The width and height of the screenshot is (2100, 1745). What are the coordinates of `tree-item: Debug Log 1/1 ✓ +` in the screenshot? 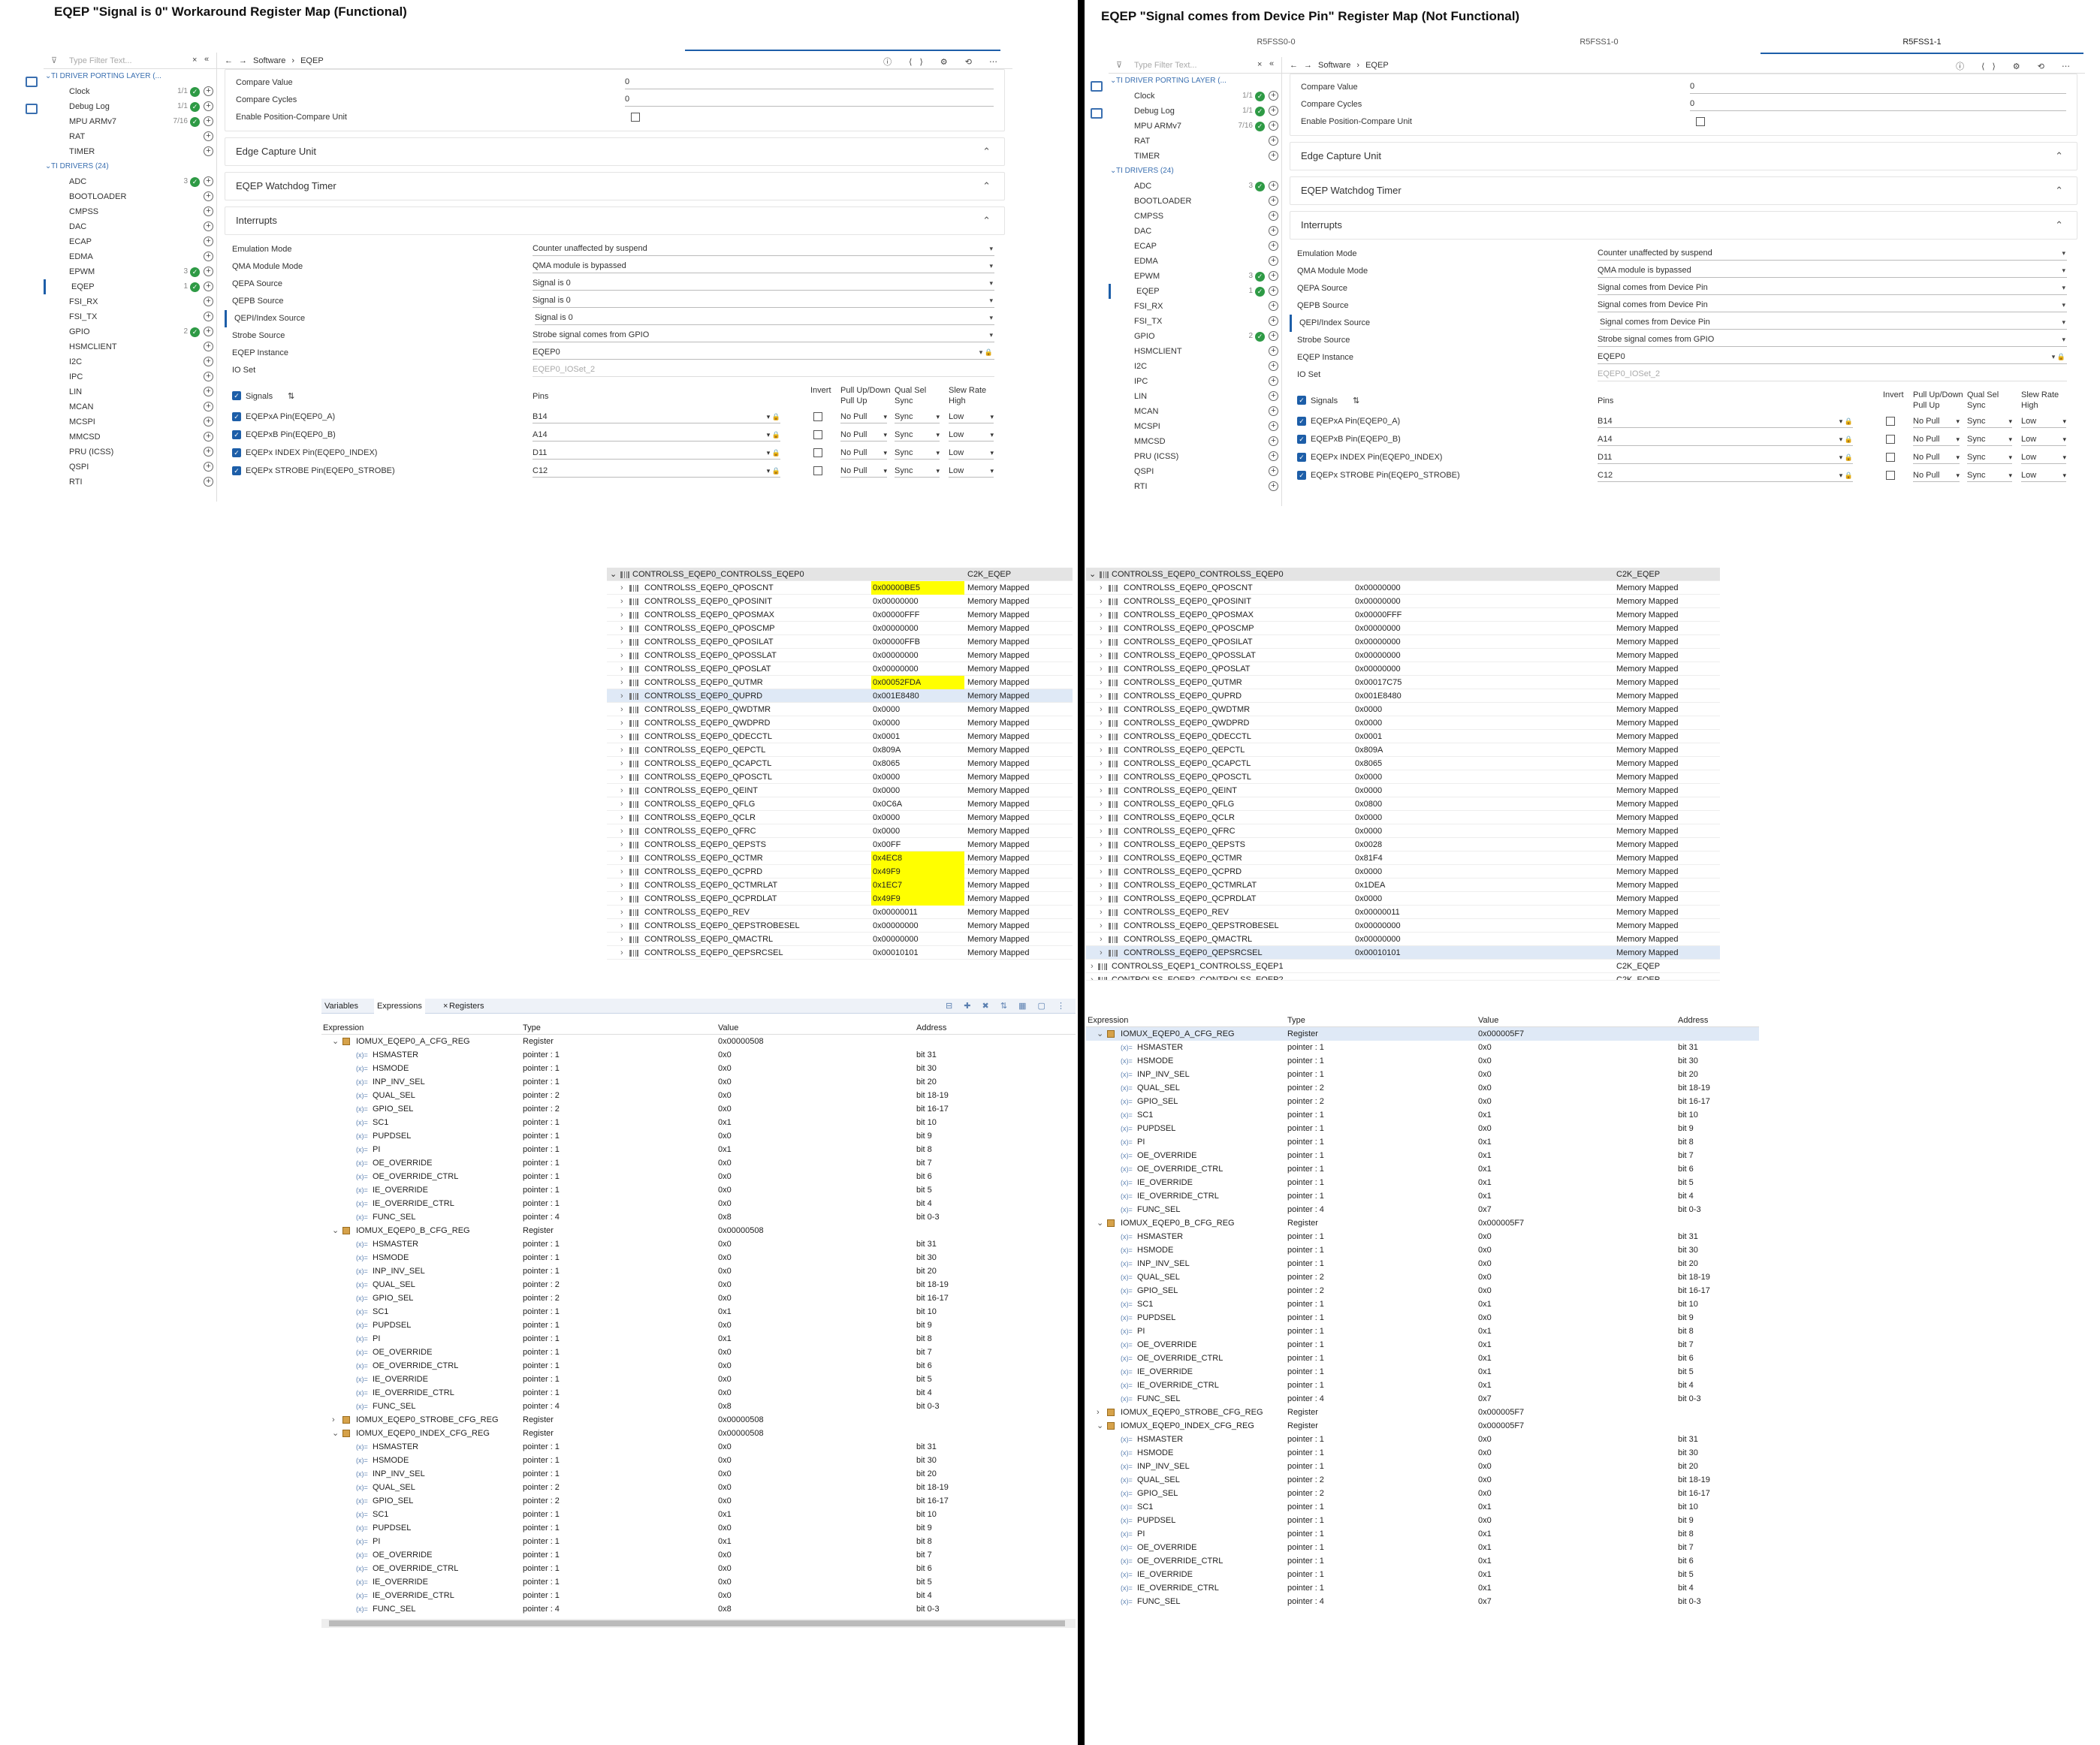 It's located at (1195, 111).